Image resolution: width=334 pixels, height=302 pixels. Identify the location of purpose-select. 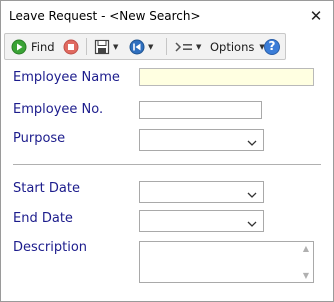
(201, 140).